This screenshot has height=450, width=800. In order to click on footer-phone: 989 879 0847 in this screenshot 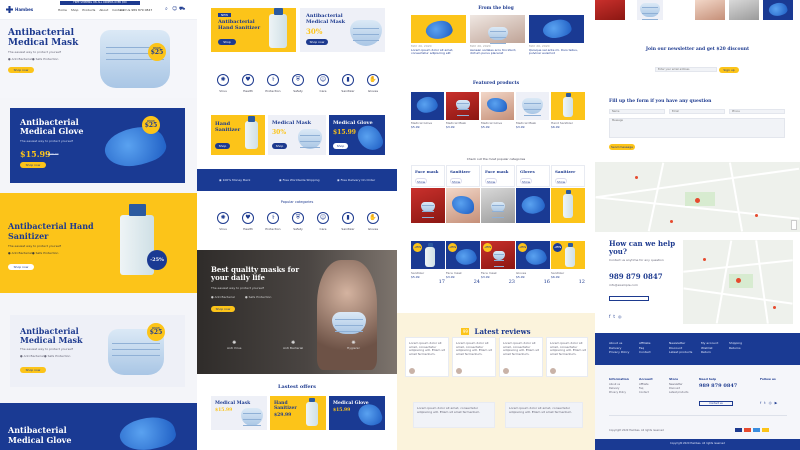, I will do `click(718, 386)`.